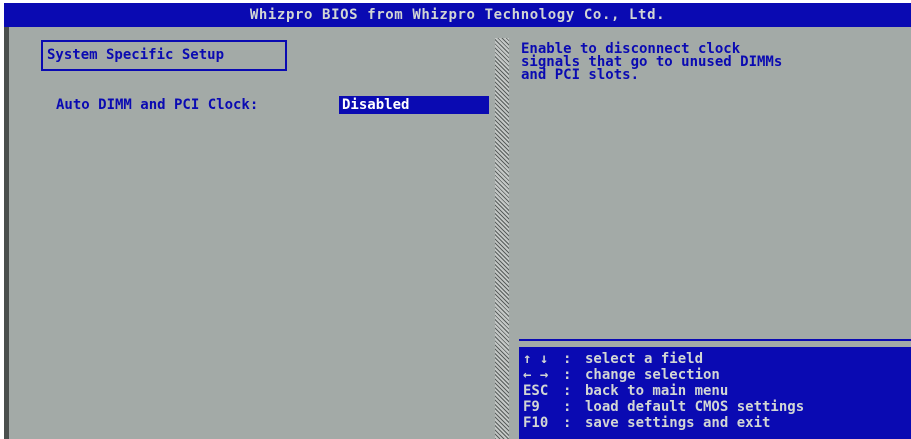 This screenshot has width=911, height=439. What do you see at coordinates (678, 423) in the screenshot?
I see `key-help-desc: save settings and exit` at bounding box center [678, 423].